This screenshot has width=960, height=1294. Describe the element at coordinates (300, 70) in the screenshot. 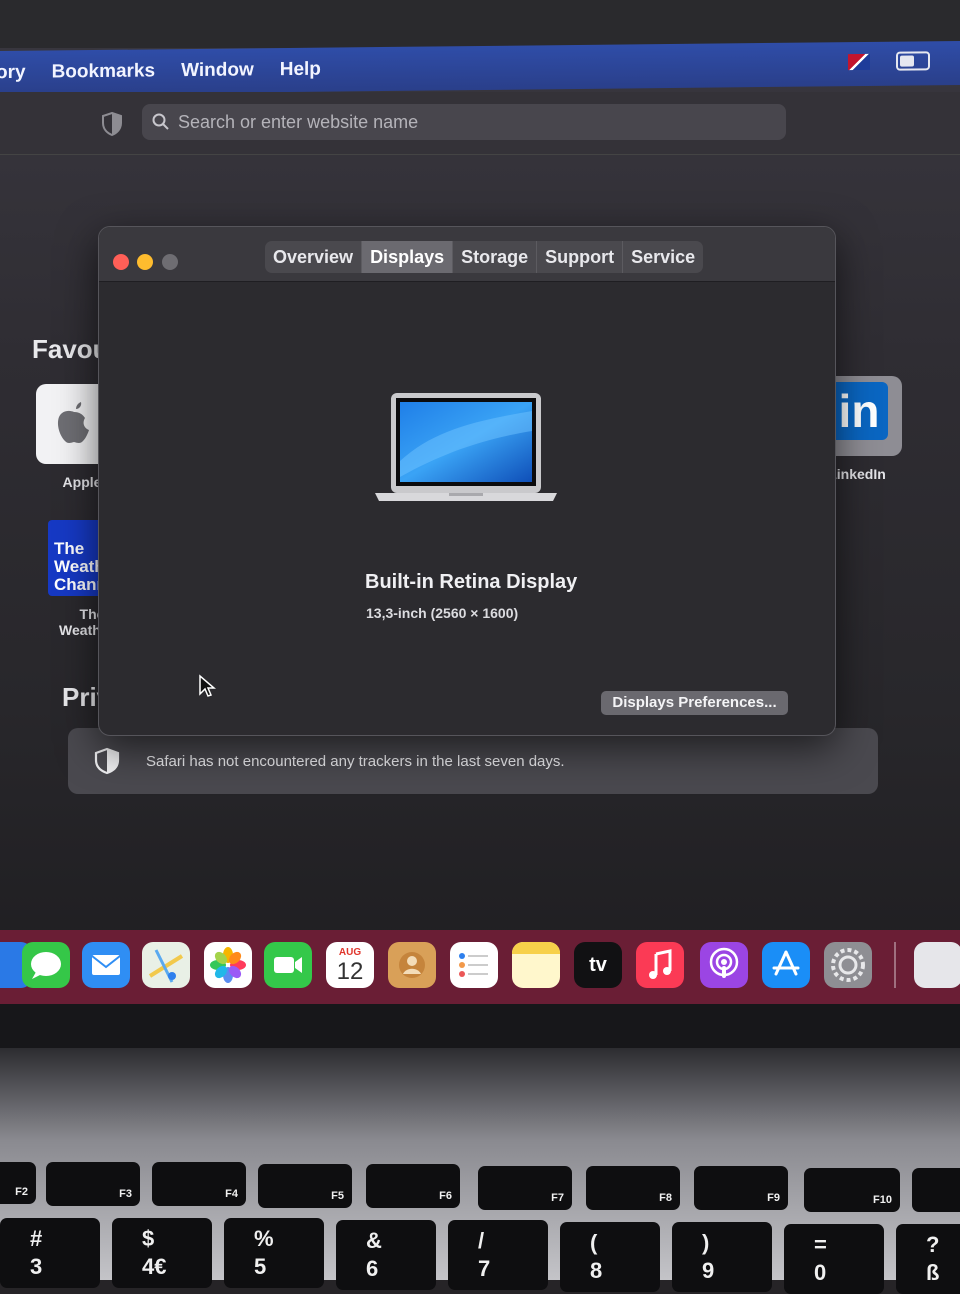

I see `menu-help: Help` at that location.